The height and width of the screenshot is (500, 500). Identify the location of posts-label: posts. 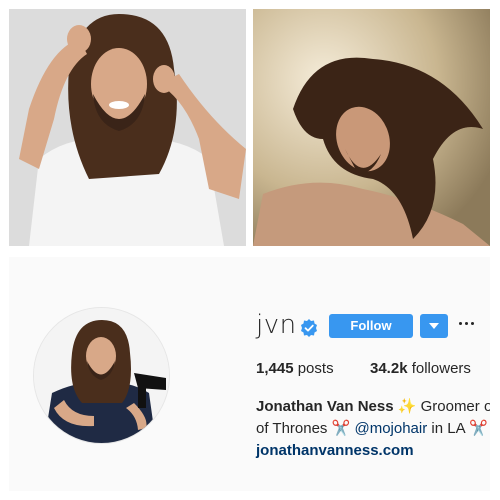
(315, 368).